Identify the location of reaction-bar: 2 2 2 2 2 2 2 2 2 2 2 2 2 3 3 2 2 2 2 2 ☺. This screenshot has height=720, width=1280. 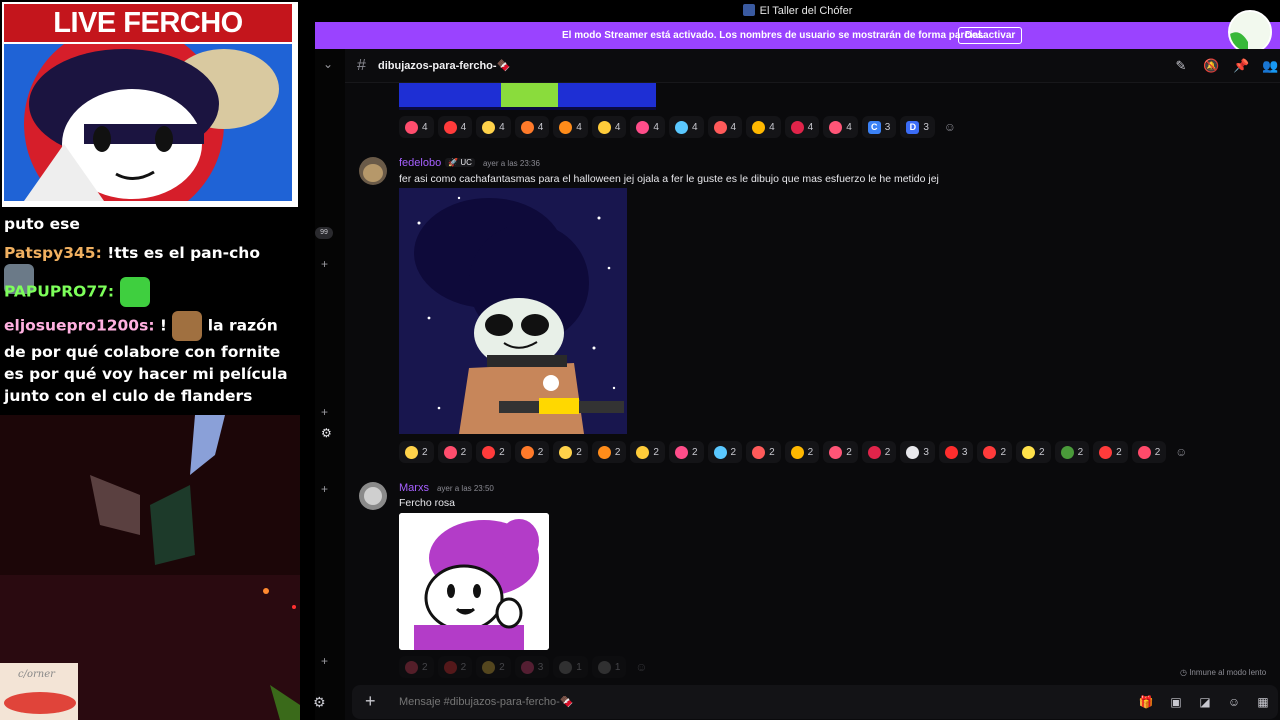
(795, 452).